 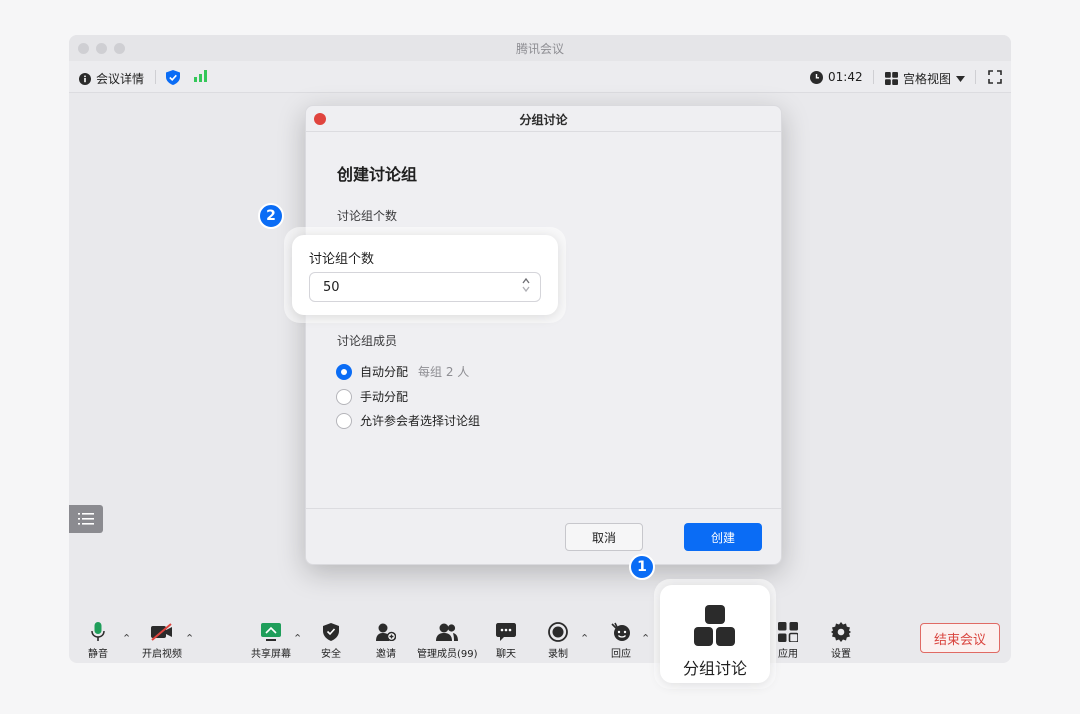 What do you see at coordinates (98, 631) in the screenshot?
I see `microphone-icon` at bounding box center [98, 631].